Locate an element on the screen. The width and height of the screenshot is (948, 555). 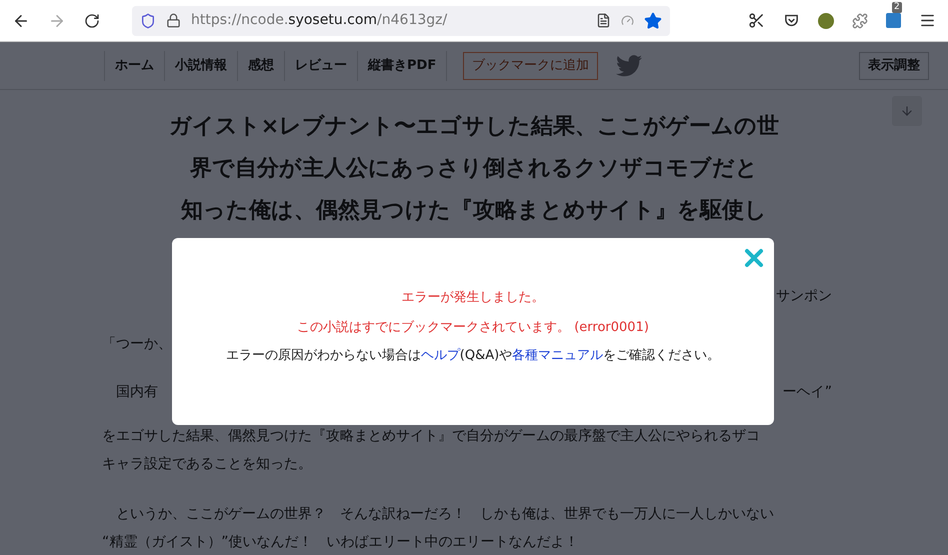
nav-link: ホーム is located at coordinates (134, 65).